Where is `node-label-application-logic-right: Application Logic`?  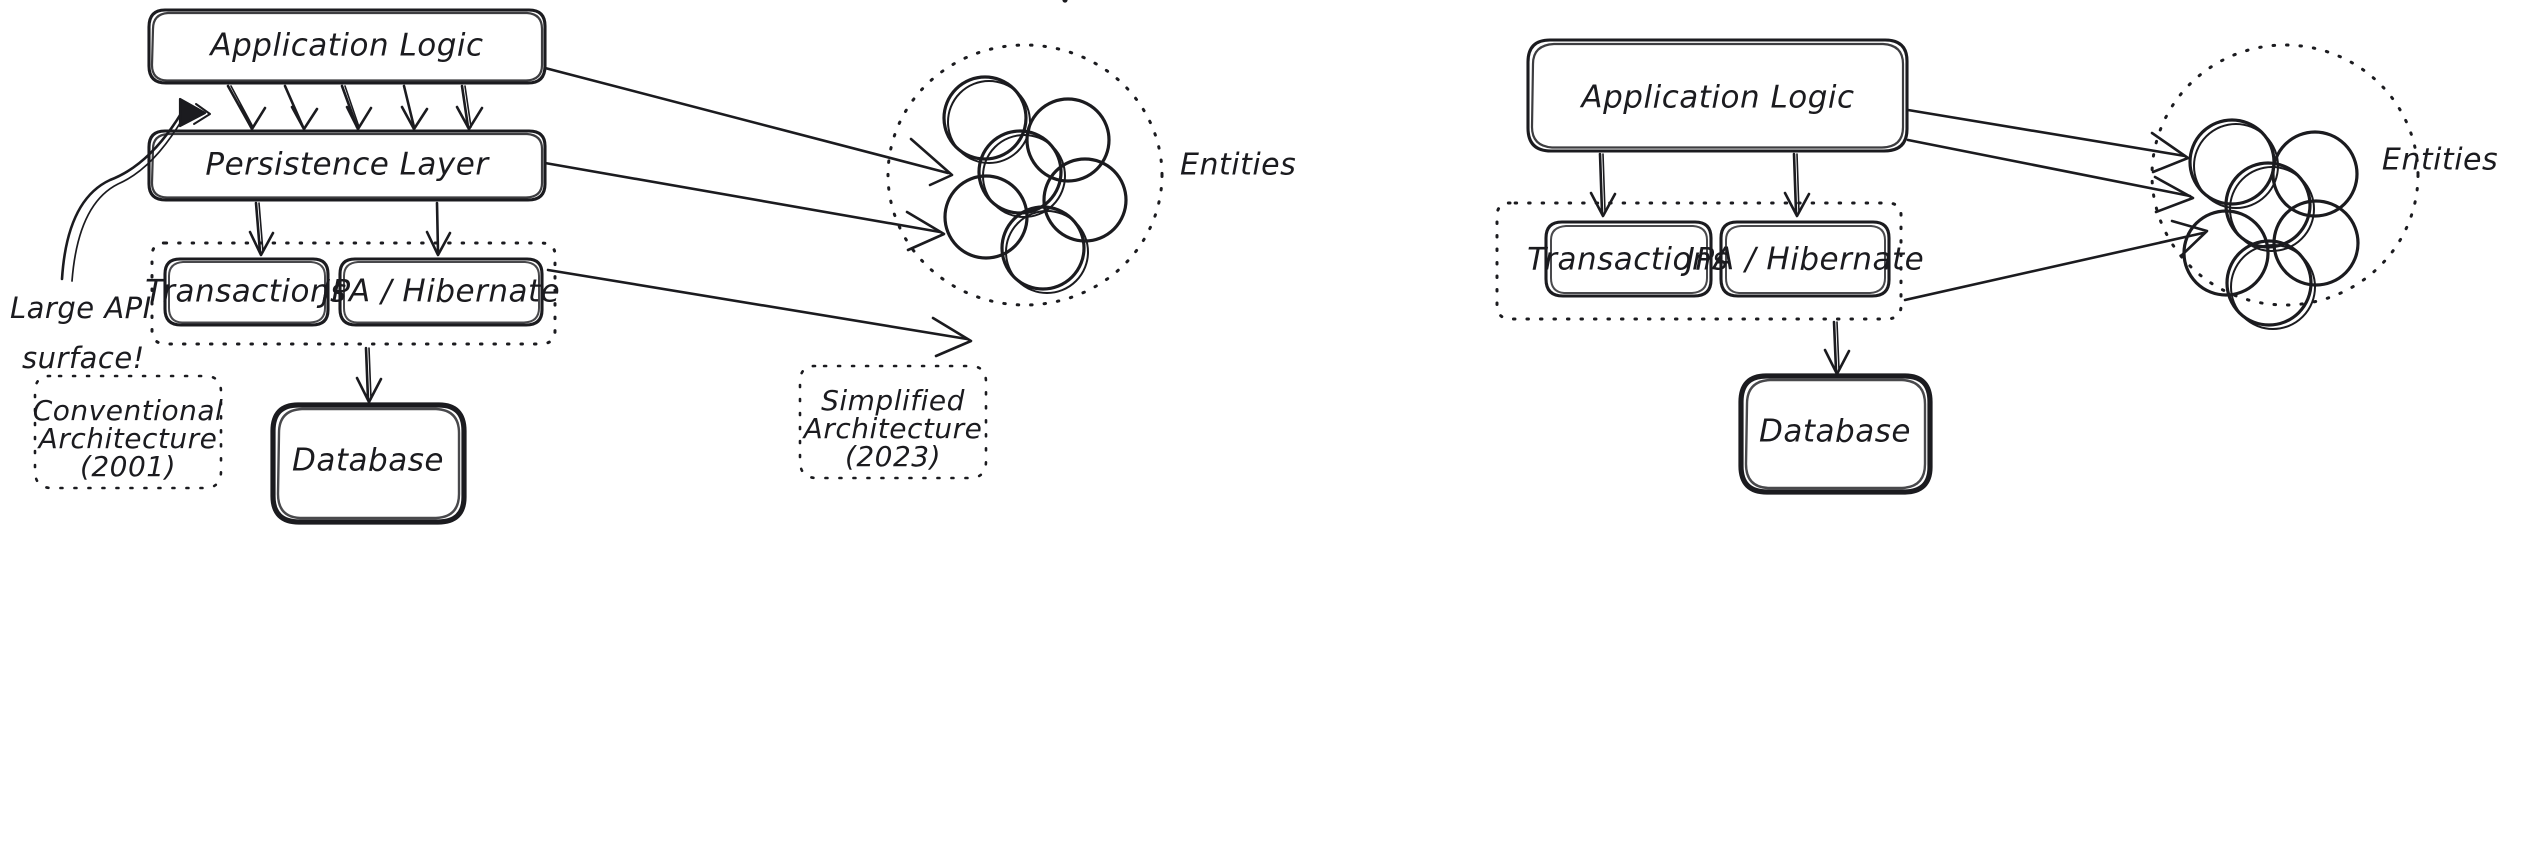 node-label-application-logic-right: Application Logic is located at coordinates (1716, 98).